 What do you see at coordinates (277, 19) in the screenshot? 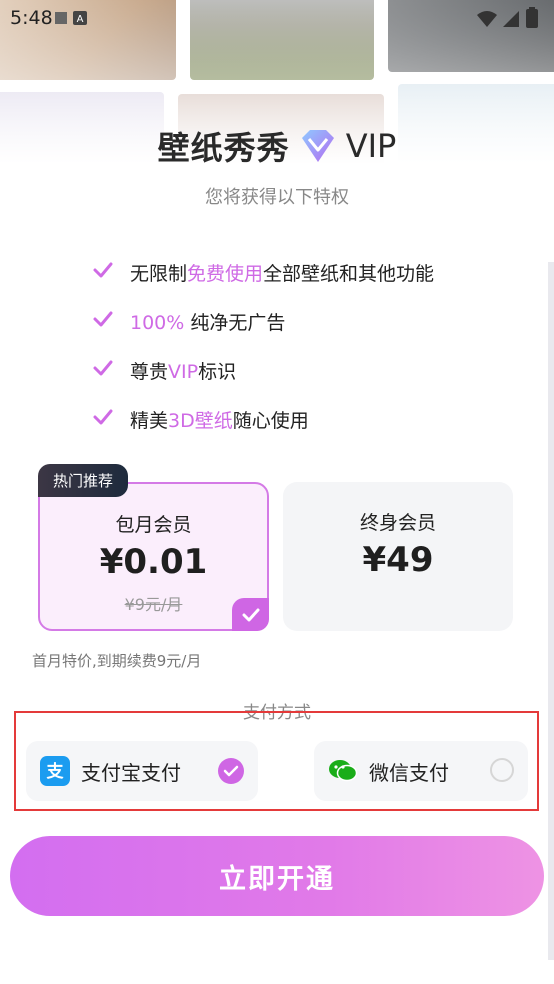
I see `status-bar: 5:48 A` at bounding box center [277, 19].